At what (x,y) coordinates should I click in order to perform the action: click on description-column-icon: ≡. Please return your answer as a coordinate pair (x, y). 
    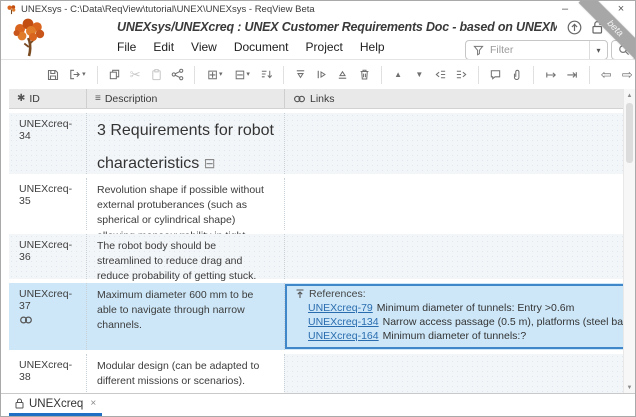
    Looking at the image, I should click on (98, 98).